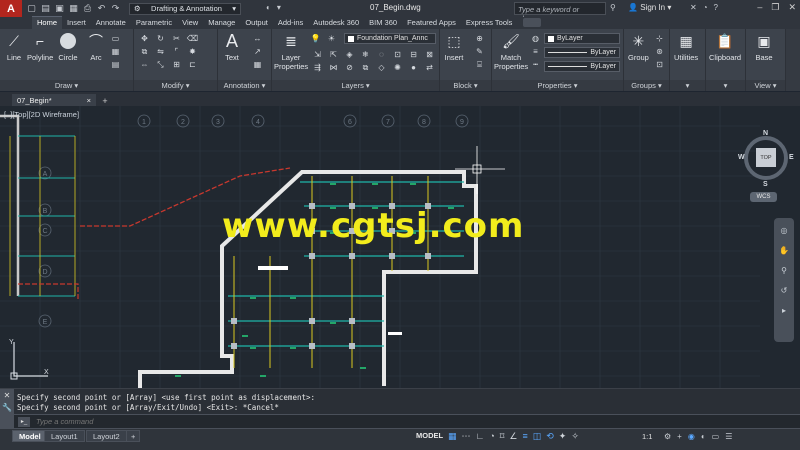  What do you see at coordinates (221, 23) in the screenshot?
I see `tab-manage: Manage` at bounding box center [221, 23].